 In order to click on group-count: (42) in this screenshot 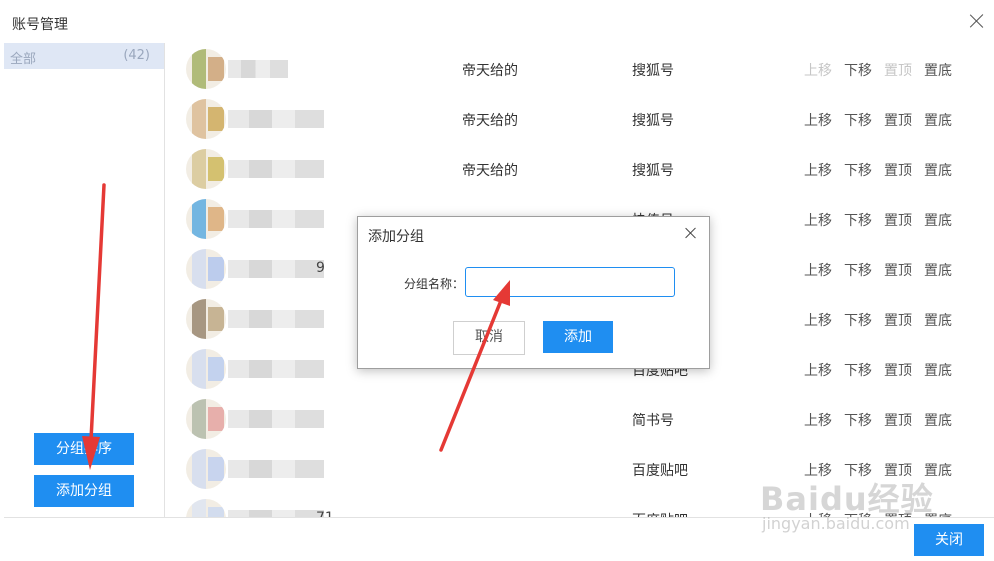, I will do `click(136, 55)`.